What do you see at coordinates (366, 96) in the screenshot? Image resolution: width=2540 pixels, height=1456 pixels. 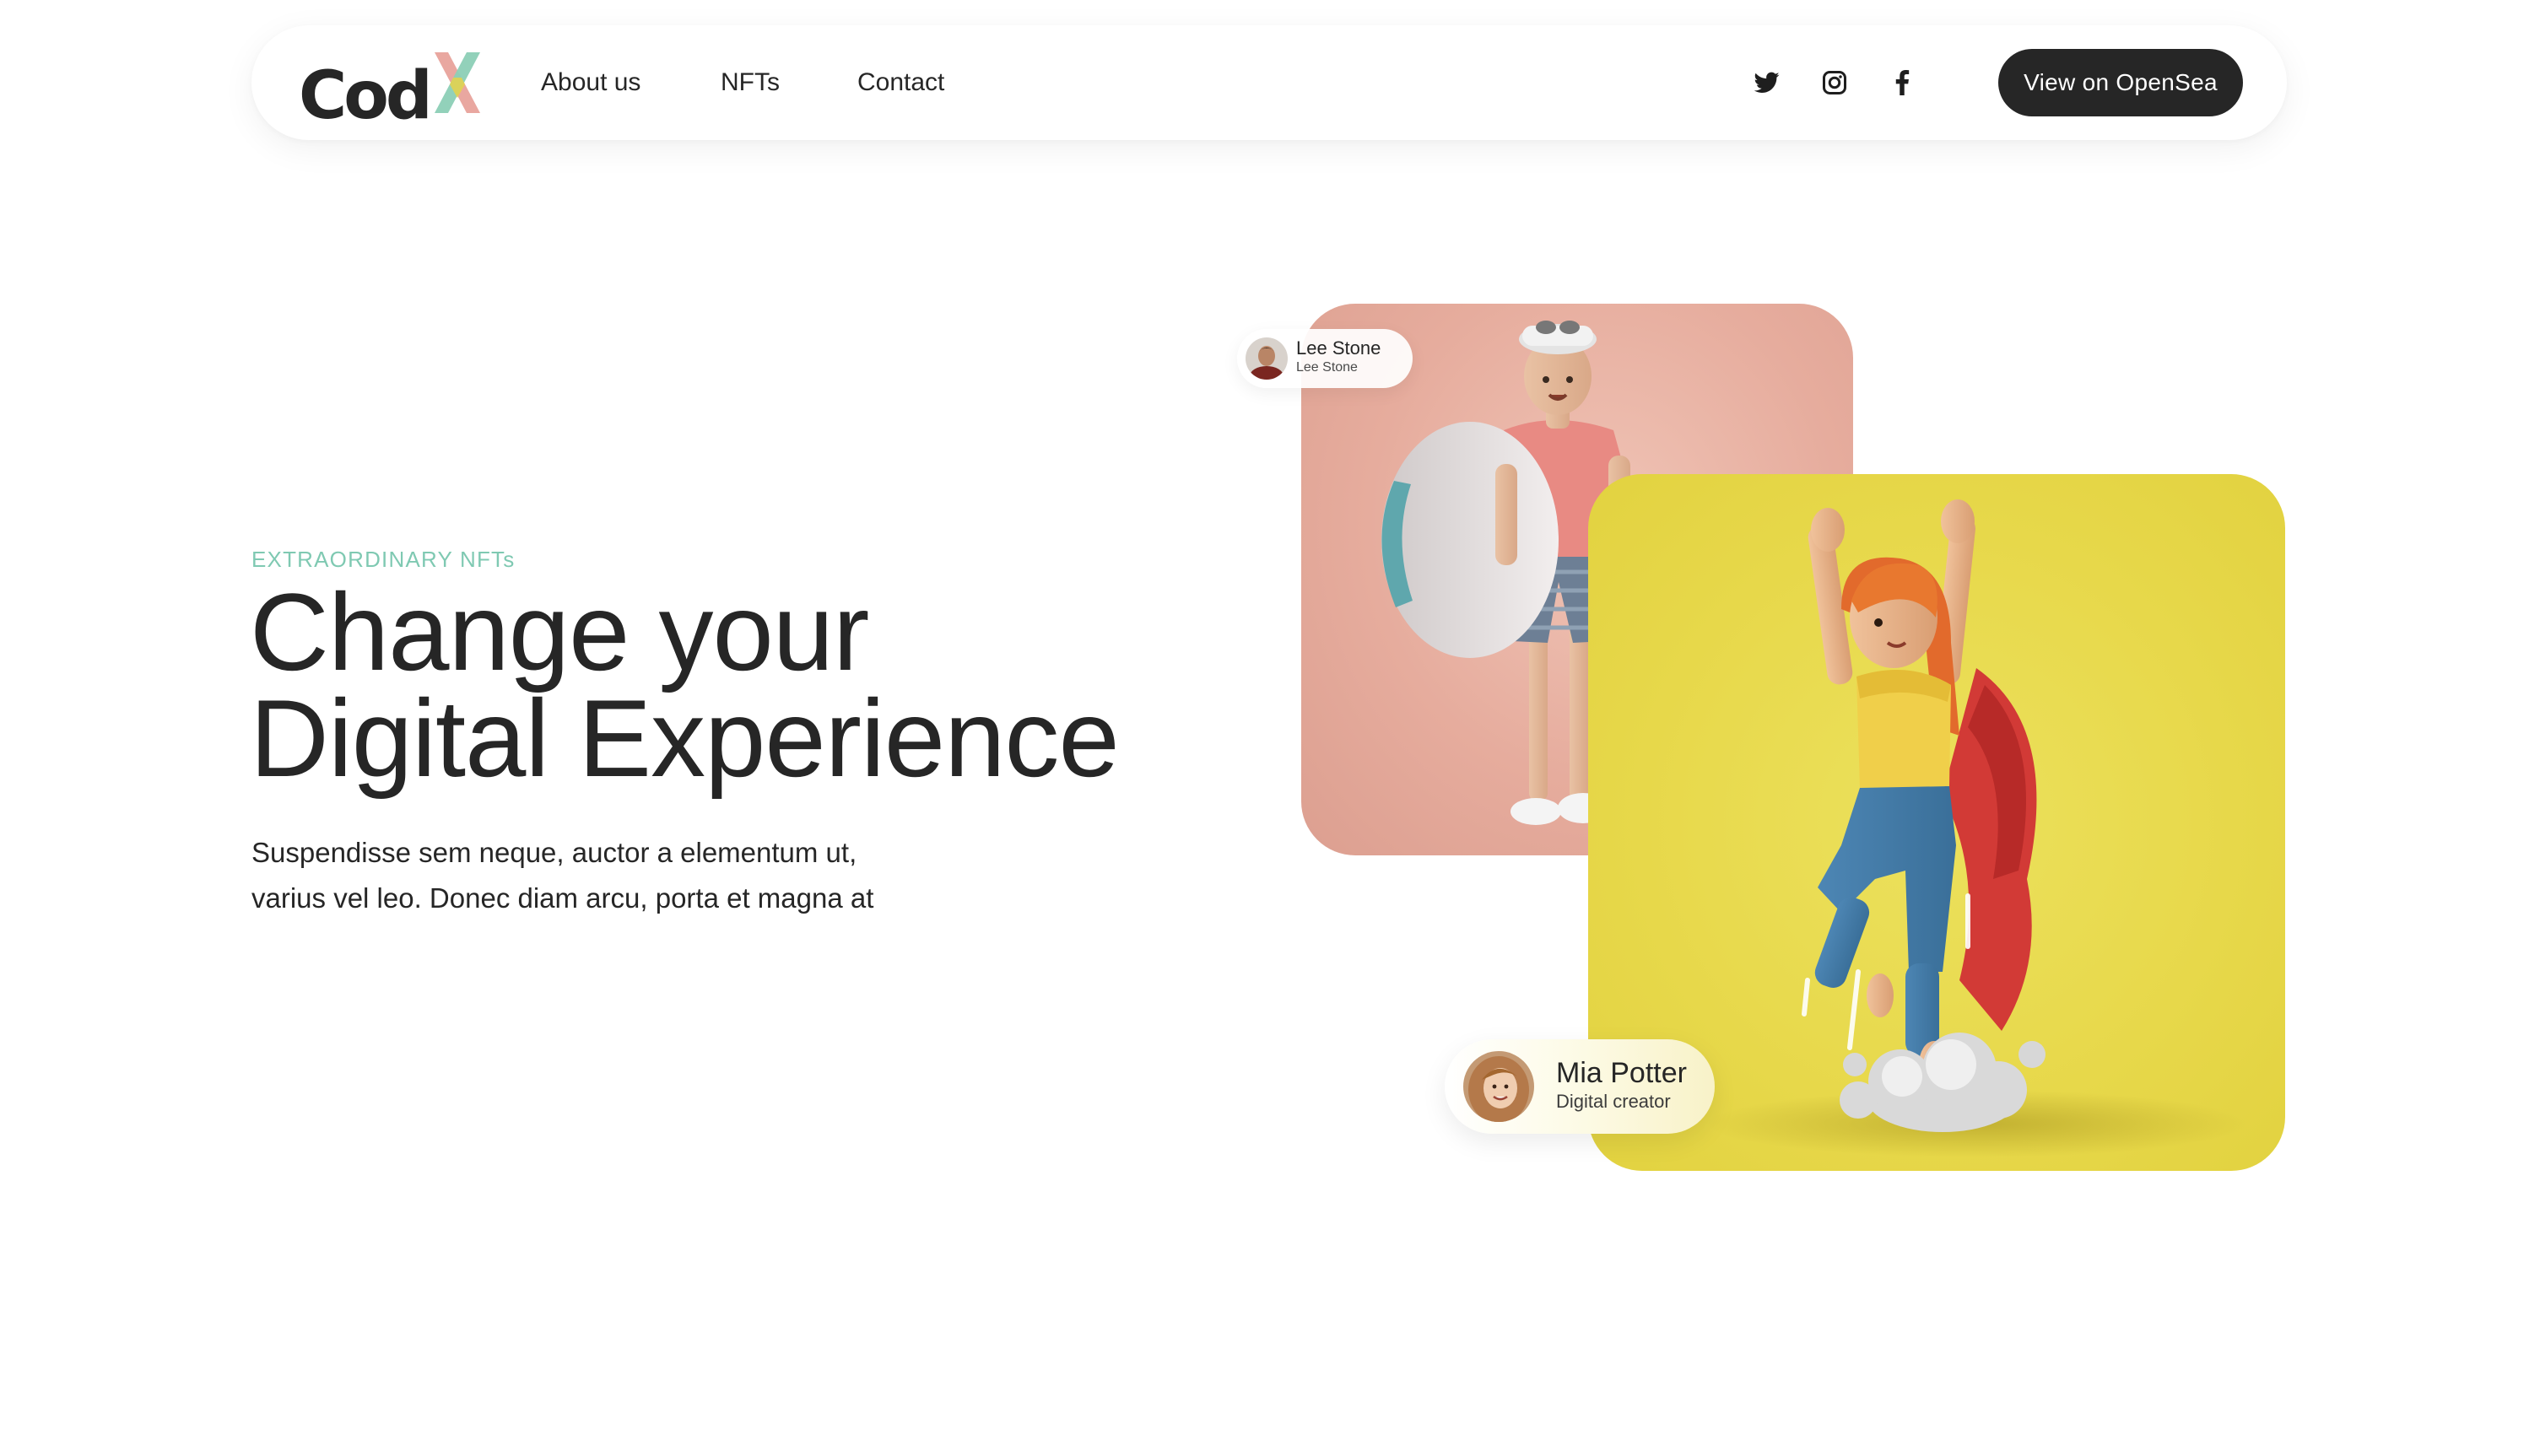 I see `logo-text: Cod` at bounding box center [366, 96].